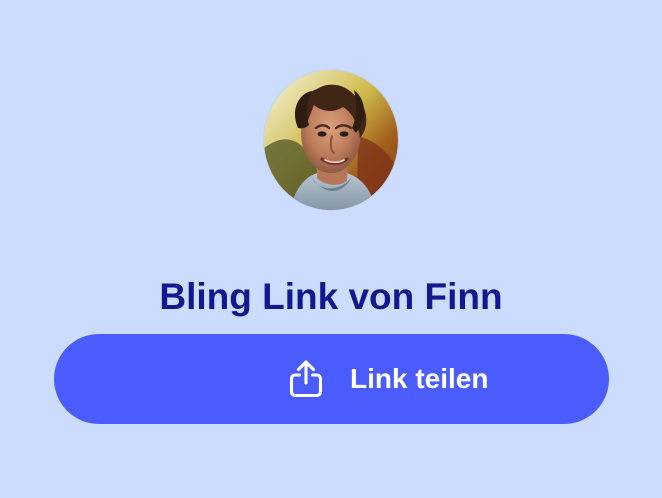  I want to click on share-link-label: Link teilen, so click(419, 378).